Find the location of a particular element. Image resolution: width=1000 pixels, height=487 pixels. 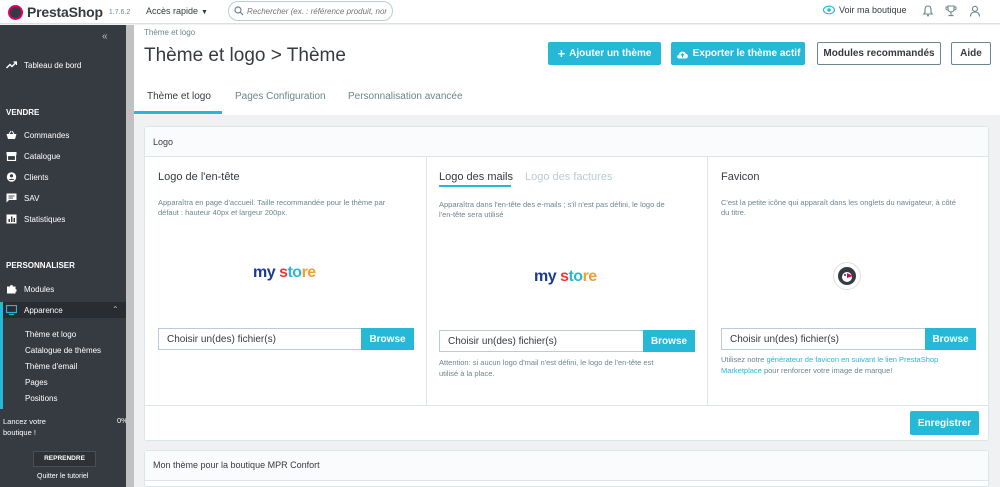

submenu-item-email-theme: Thème d'email is located at coordinates (51, 366).